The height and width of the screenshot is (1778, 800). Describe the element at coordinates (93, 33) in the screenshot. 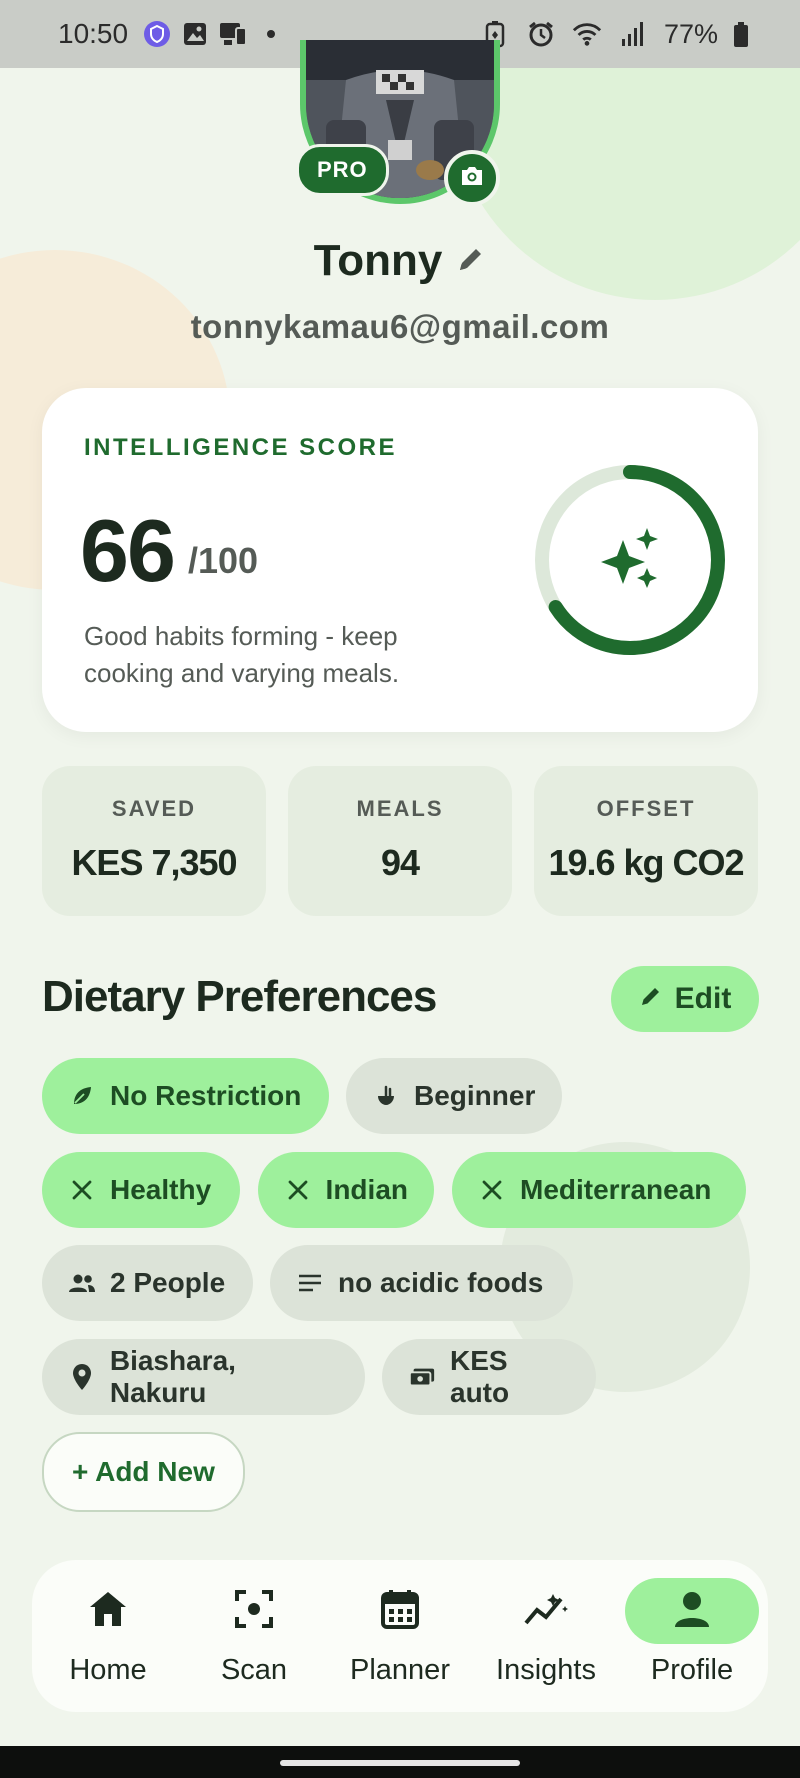

I see `status-time: 10:50` at that location.